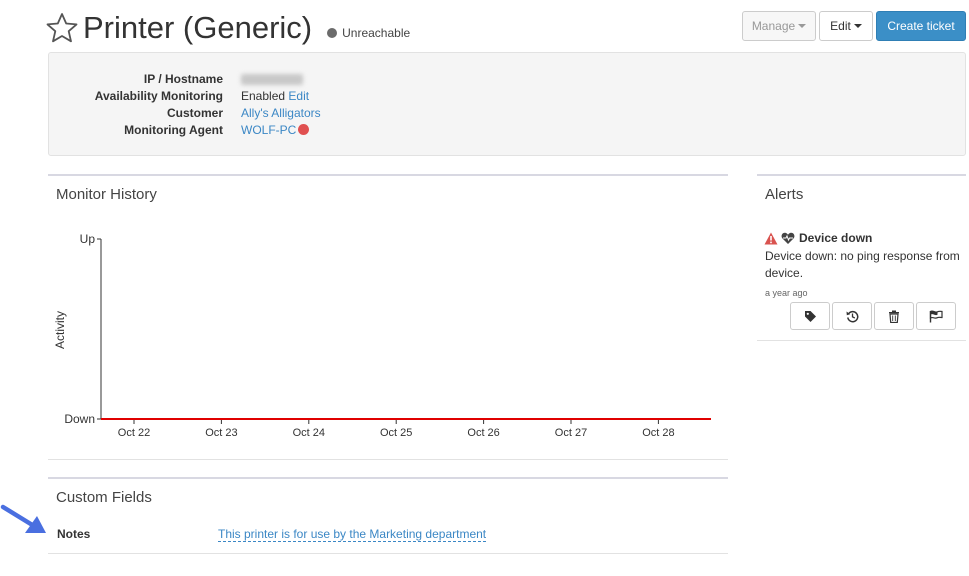 This screenshot has height=576, width=969. What do you see at coordinates (840, 26) in the screenshot?
I see `edit-button-label: Edit` at bounding box center [840, 26].